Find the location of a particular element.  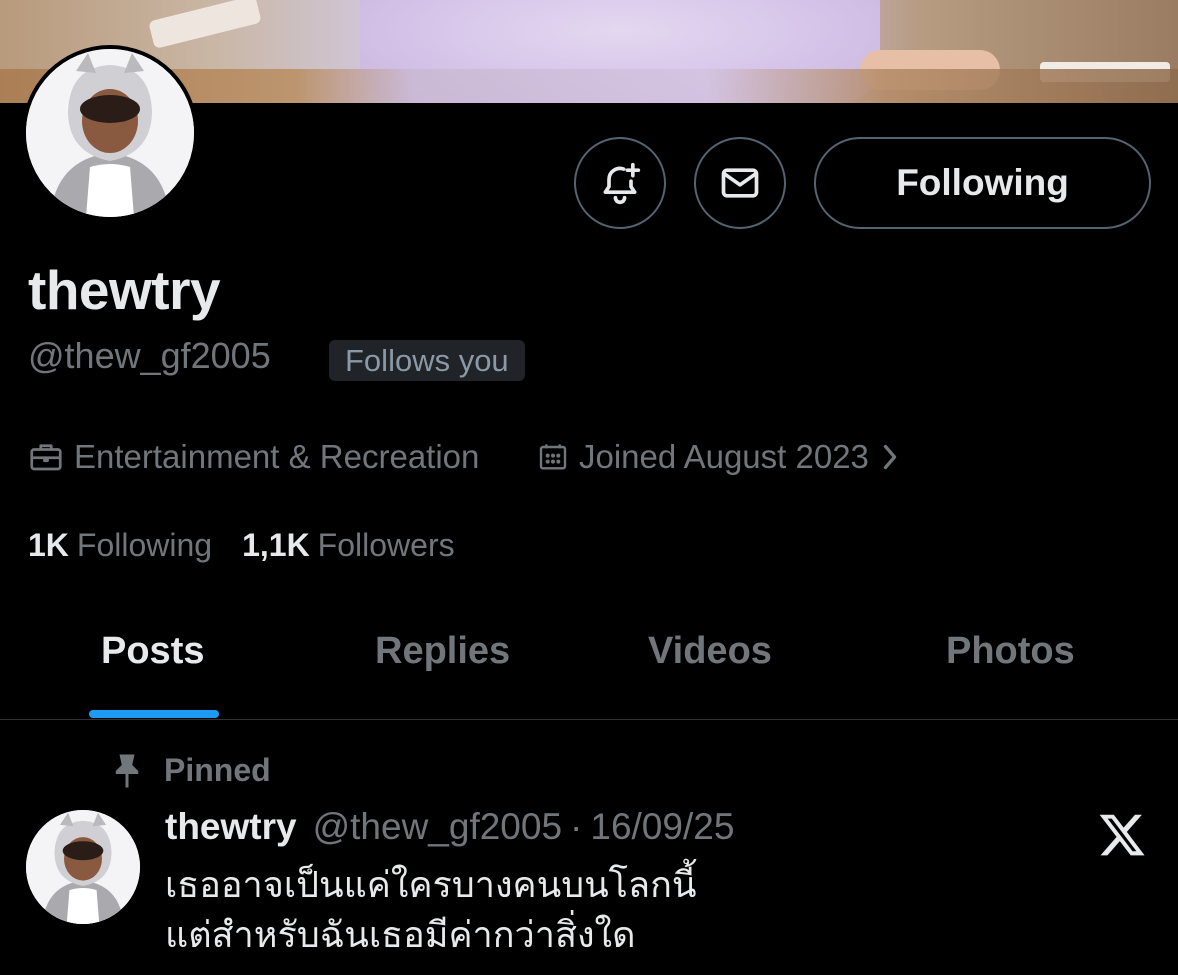

follow-counts: 1K Following 1,1K Followers is located at coordinates (241, 545).